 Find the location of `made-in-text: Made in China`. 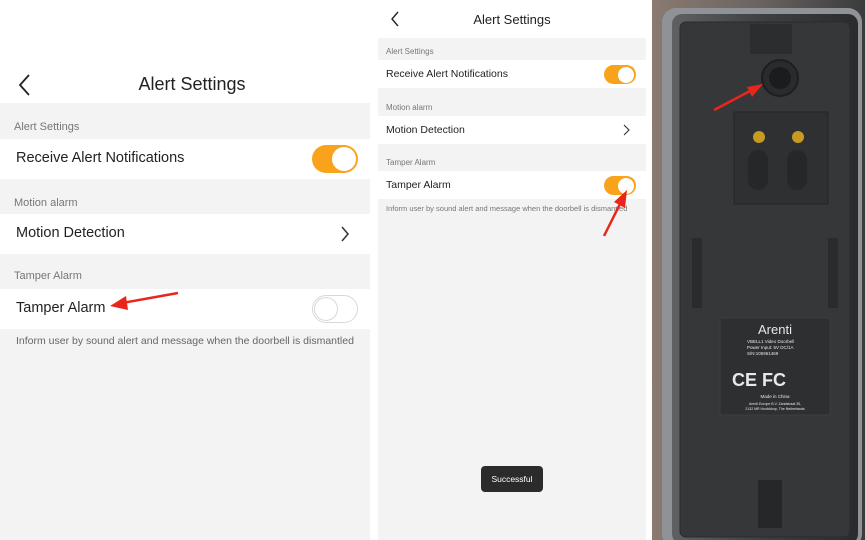

made-in-text: Made in China is located at coordinates (775, 396).